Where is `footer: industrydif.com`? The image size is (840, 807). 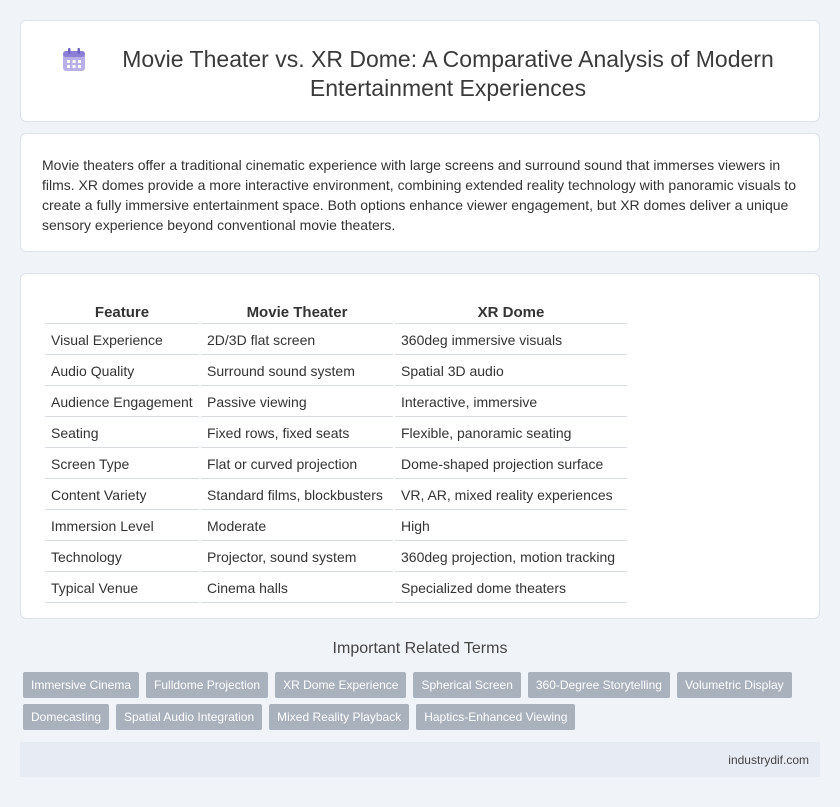
footer: industrydif.com is located at coordinates (420, 759).